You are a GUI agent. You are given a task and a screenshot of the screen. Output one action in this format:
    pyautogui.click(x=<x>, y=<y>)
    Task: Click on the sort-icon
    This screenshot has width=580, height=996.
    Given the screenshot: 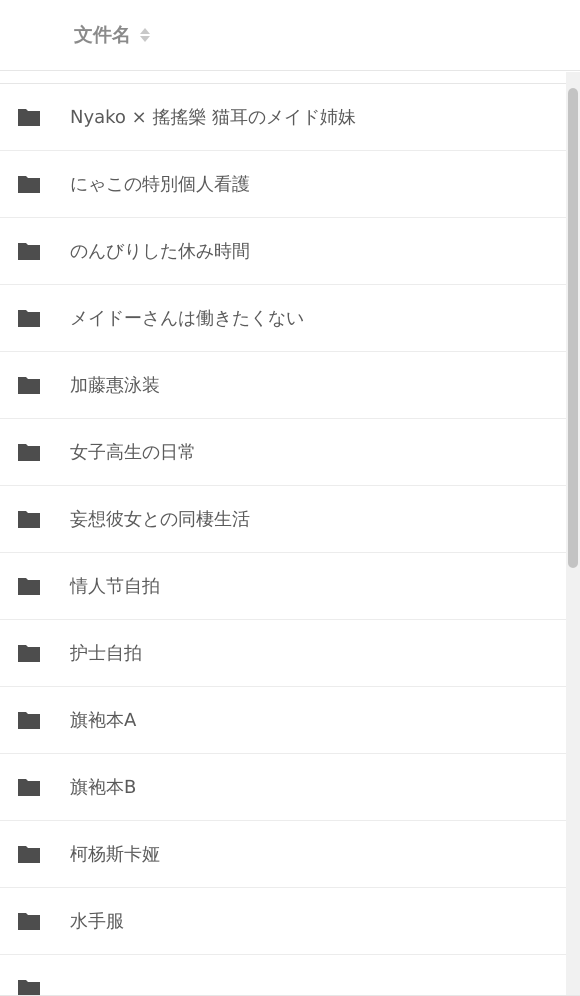 What is the action you would take?
    pyautogui.click(x=145, y=35)
    